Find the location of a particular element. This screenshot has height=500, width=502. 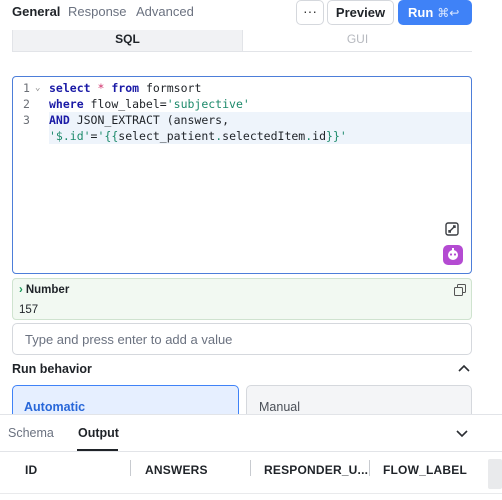

mode-switch: SQL GUI is located at coordinates (242, 41).